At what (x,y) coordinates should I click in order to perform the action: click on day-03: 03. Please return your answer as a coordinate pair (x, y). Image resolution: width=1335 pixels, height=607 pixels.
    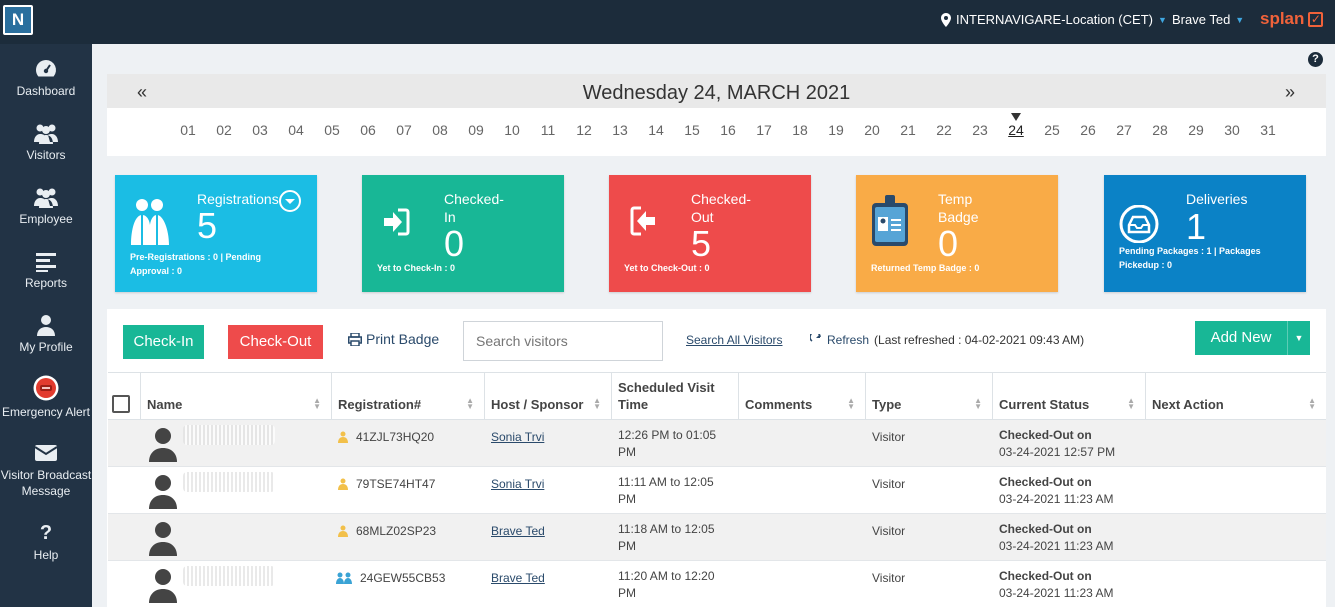
    Looking at the image, I should click on (260, 130).